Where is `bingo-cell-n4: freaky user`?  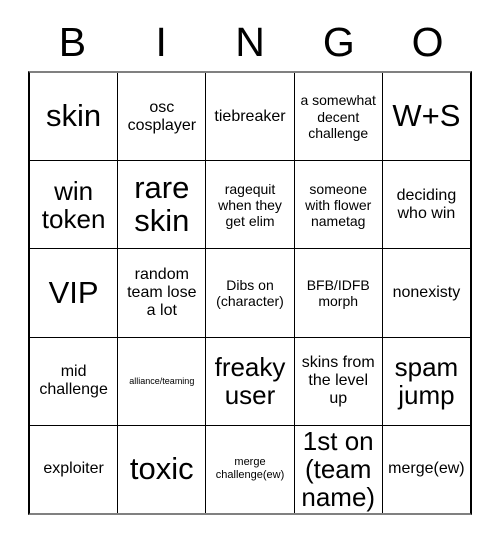 bingo-cell-n4: freaky user is located at coordinates (250, 381).